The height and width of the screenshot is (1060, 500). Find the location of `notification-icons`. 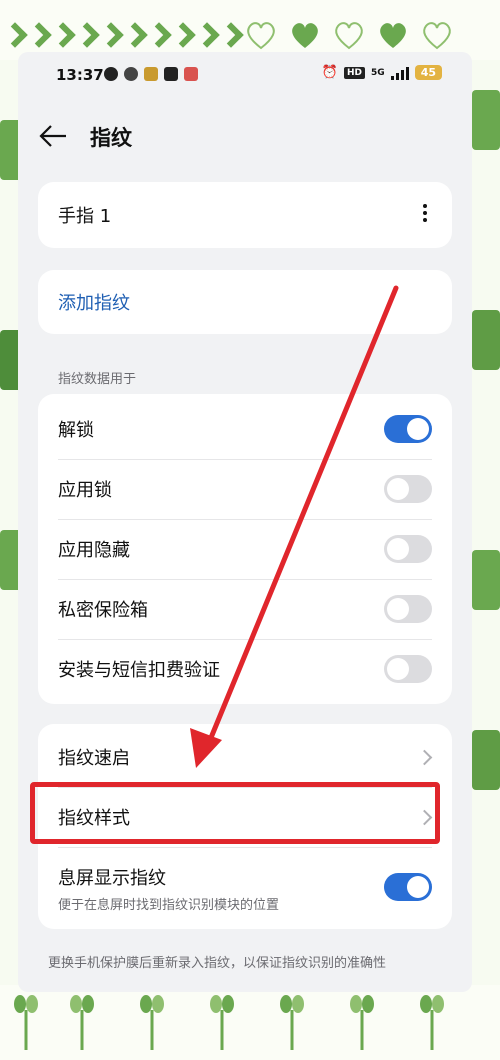

notification-icons is located at coordinates (151, 74).